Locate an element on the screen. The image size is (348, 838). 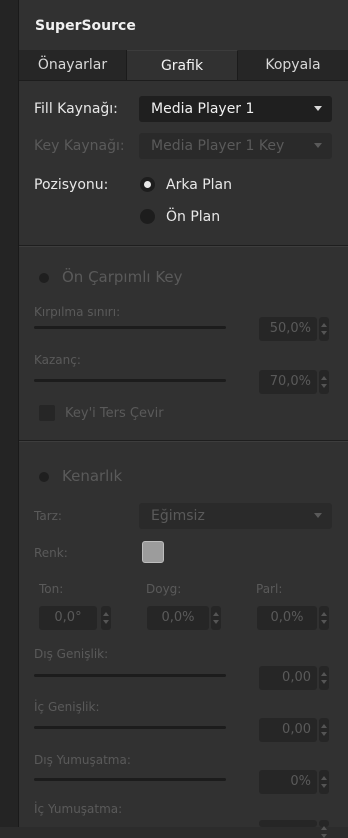
tab-bar: Önayarlar Grafik Kopyala is located at coordinates (183, 65).